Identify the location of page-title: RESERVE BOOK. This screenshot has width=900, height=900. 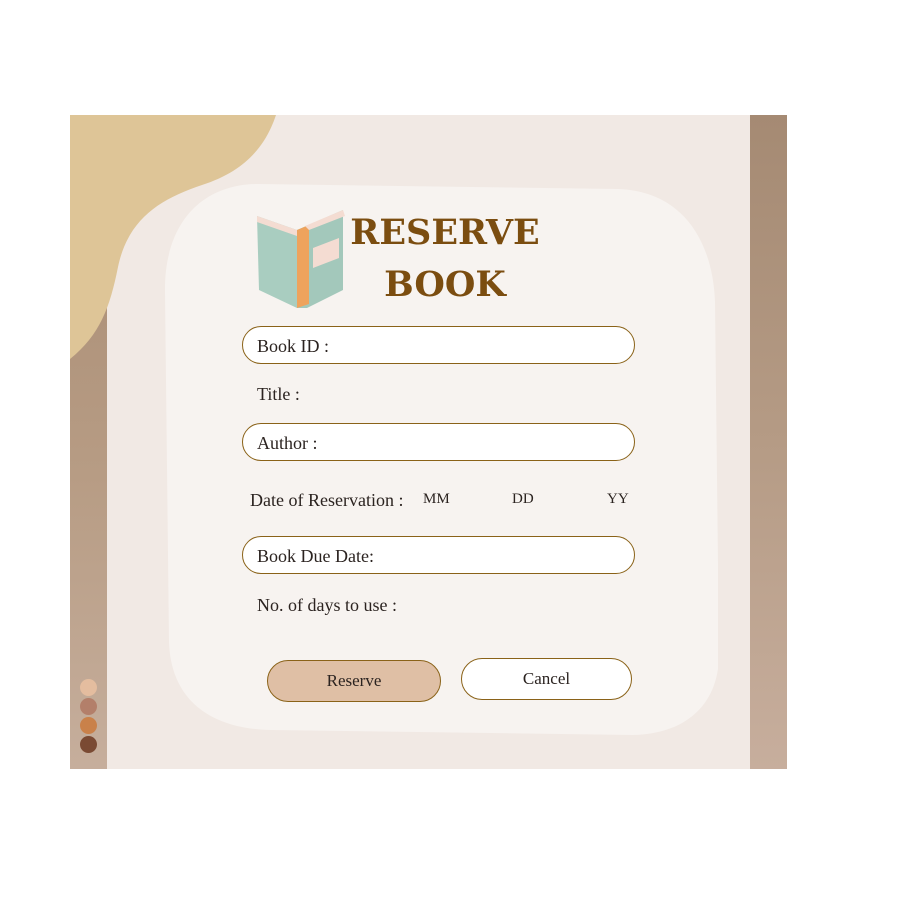
(445, 259).